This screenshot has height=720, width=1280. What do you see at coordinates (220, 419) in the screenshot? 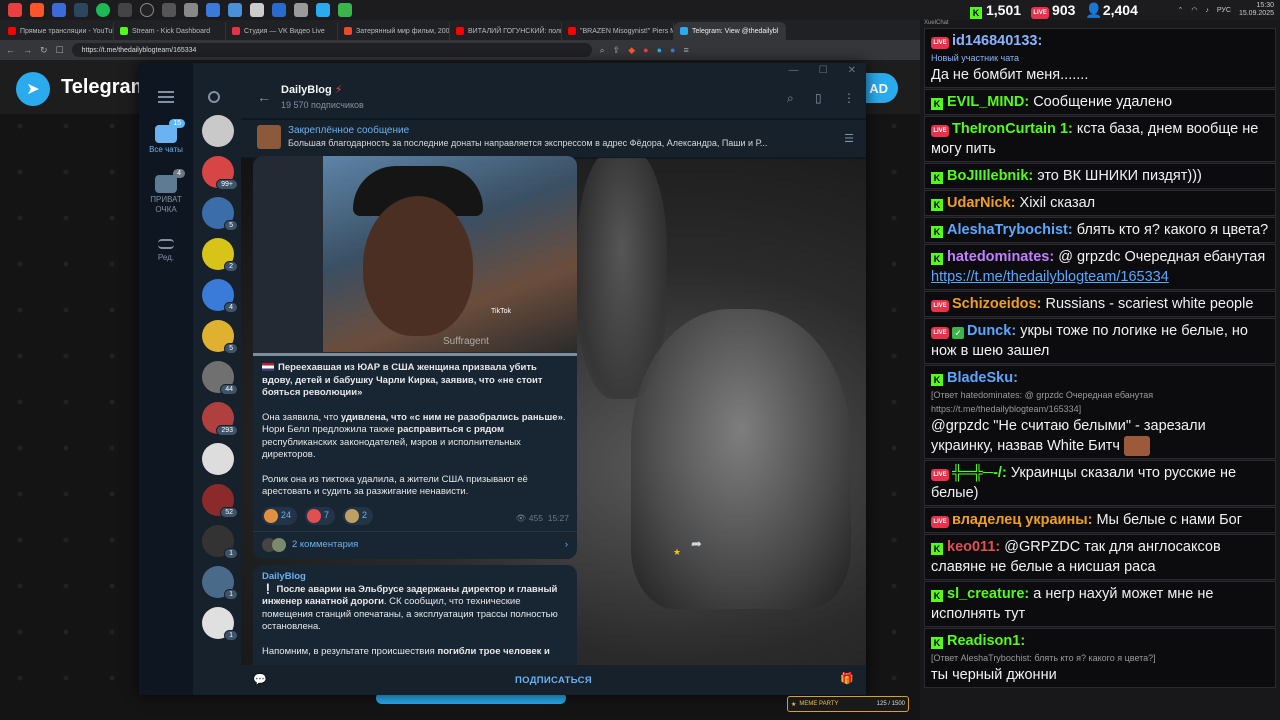
I see `chat-avatar: 293` at bounding box center [220, 419].